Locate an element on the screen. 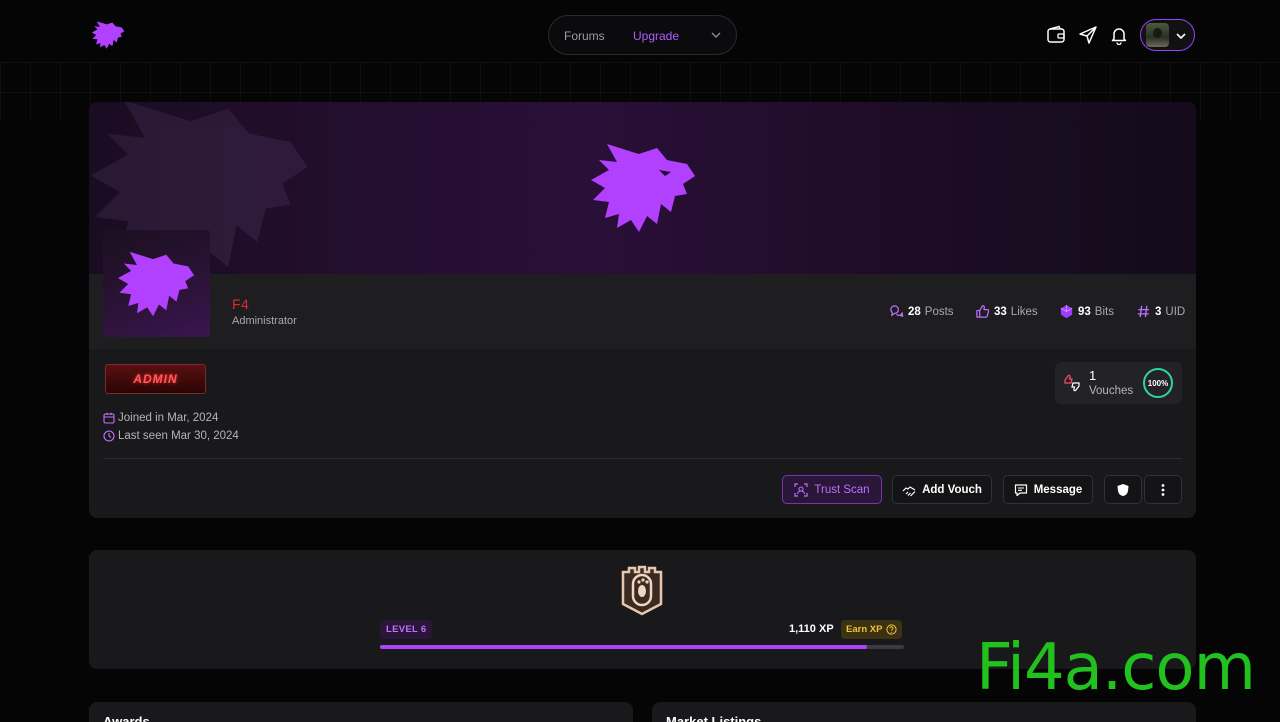 Image resolution: width=1280 pixels, height=722 pixels. stat-uid: 3 UID is located at coordinates (1160, 311).